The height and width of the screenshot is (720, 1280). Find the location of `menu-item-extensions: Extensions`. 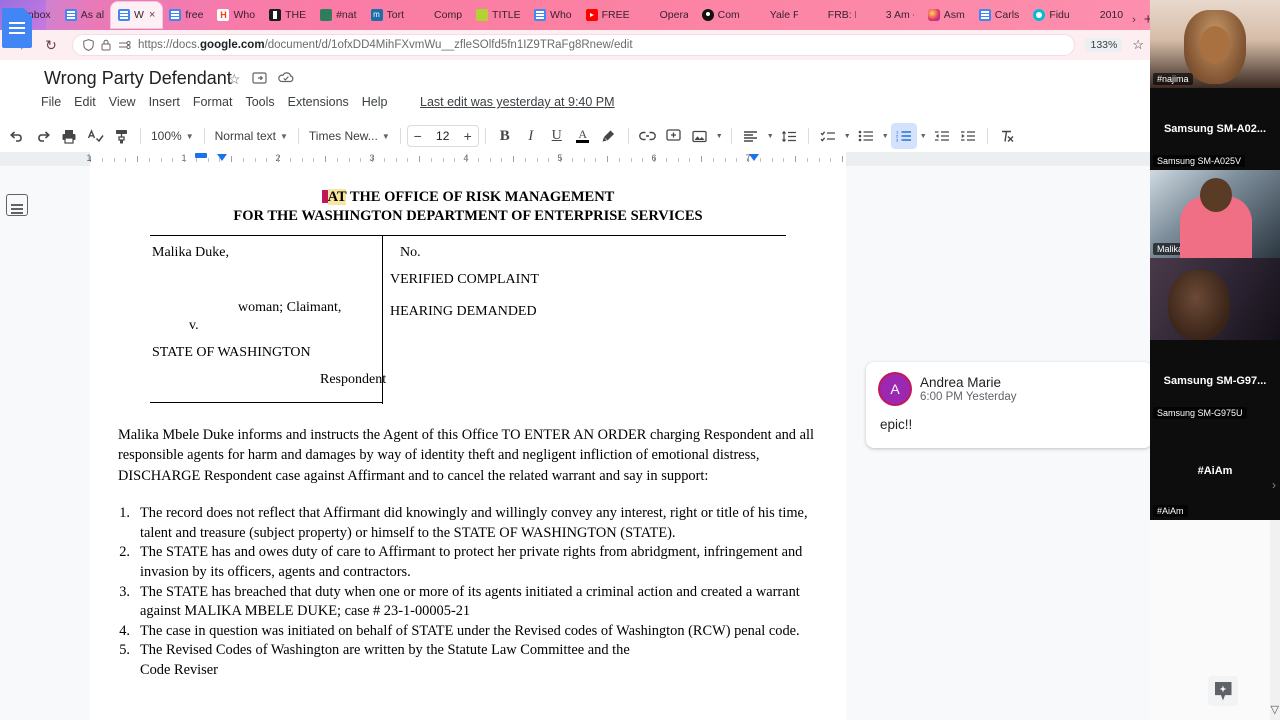

menu-item-extensions: Extensions is located at coordinates (318, 102).